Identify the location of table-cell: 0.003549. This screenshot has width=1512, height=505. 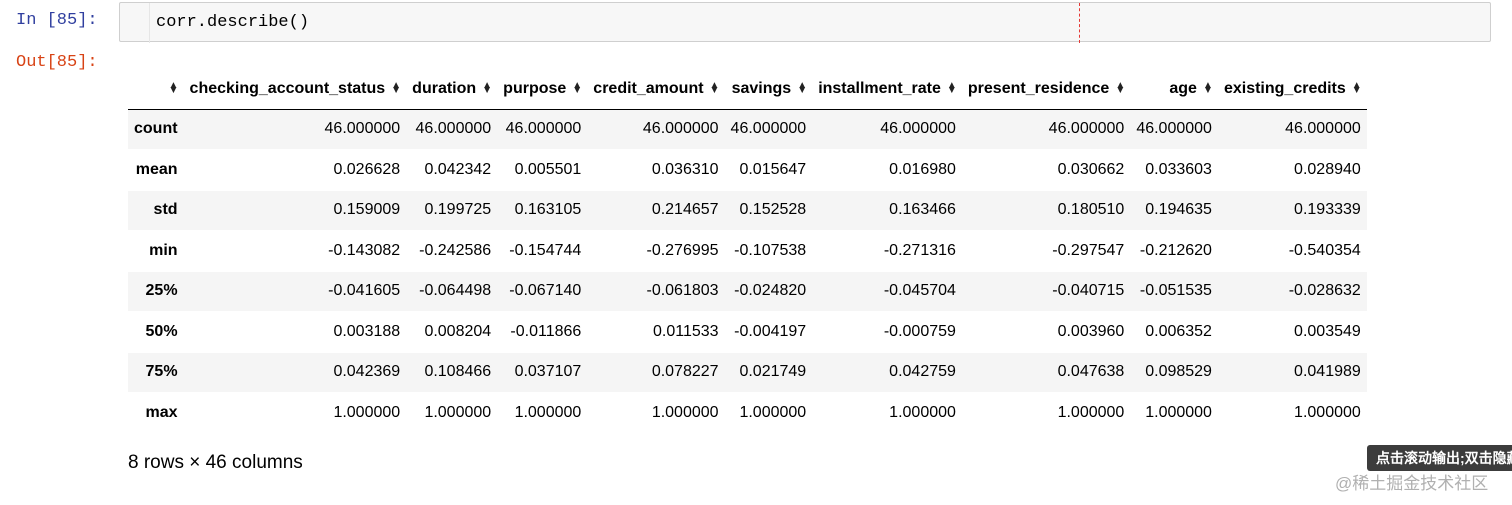
(1327, 331).